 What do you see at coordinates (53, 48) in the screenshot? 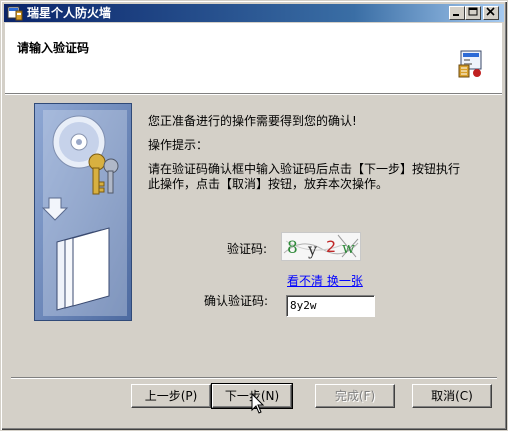
I see `page-title: 请输入验证码` at bounding box center [53, 48].